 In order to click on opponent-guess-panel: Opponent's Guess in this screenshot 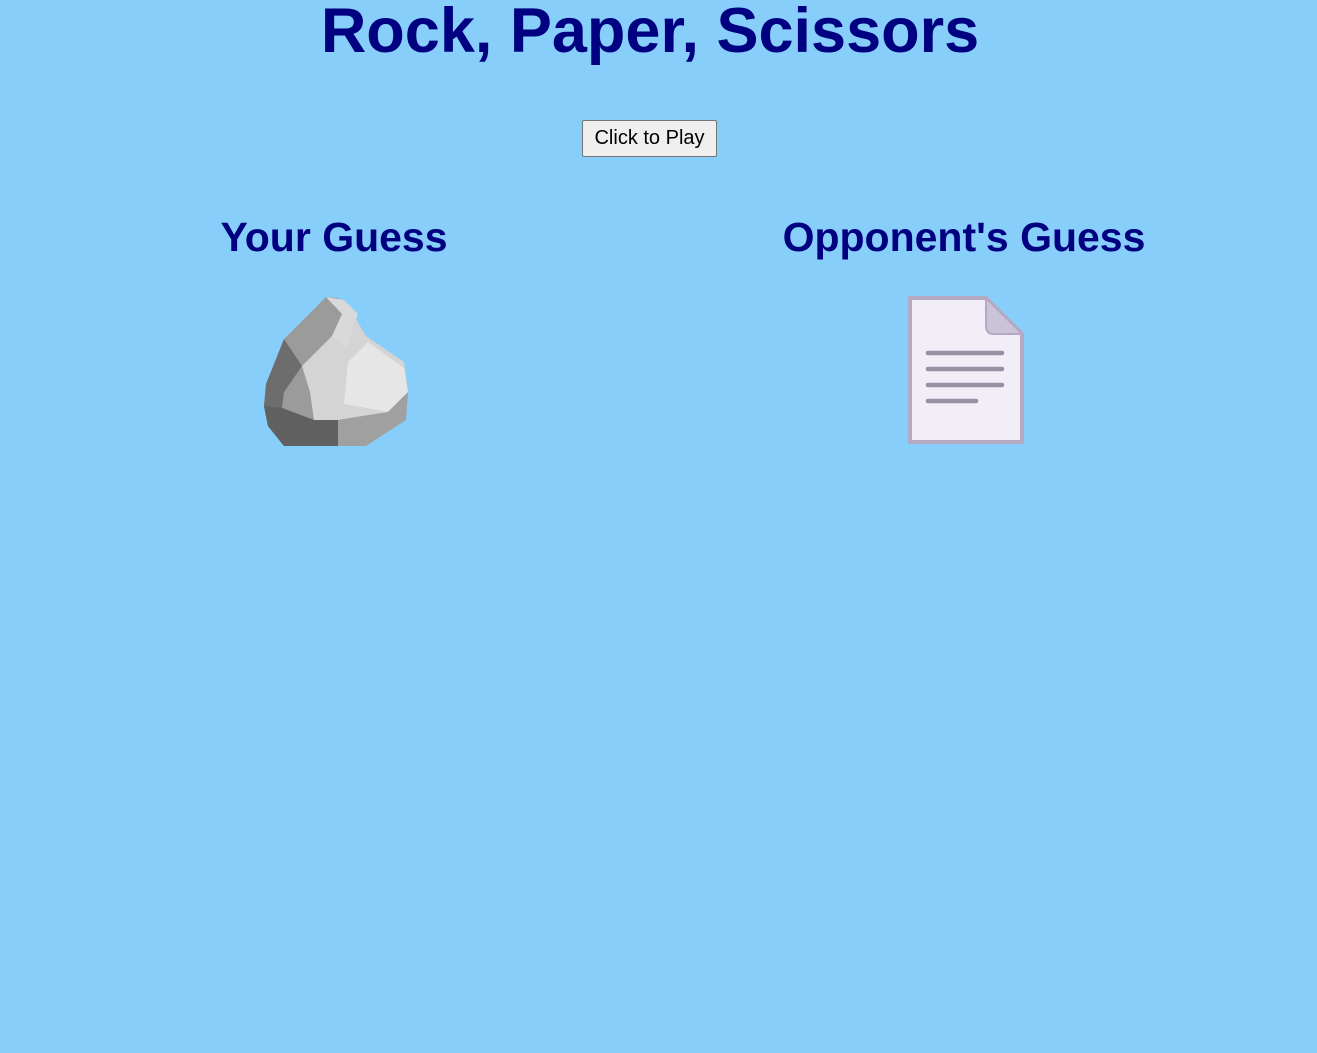, I will do `click(964, 327)`.